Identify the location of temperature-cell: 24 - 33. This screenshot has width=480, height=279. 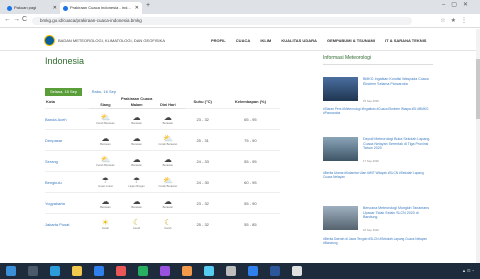
(202, 161).